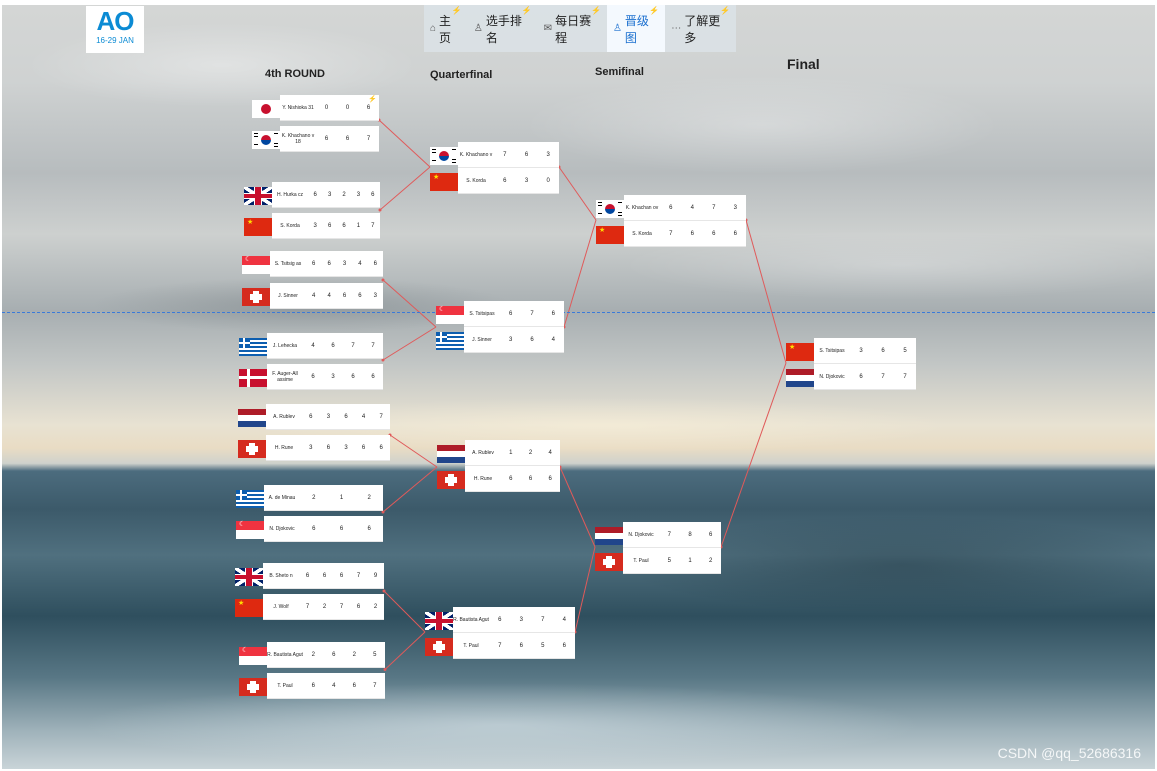 The width and height of the screenshot is (1157, 771). I want to click on player-row: T. Paul 5 1 2, so click(658, 561).